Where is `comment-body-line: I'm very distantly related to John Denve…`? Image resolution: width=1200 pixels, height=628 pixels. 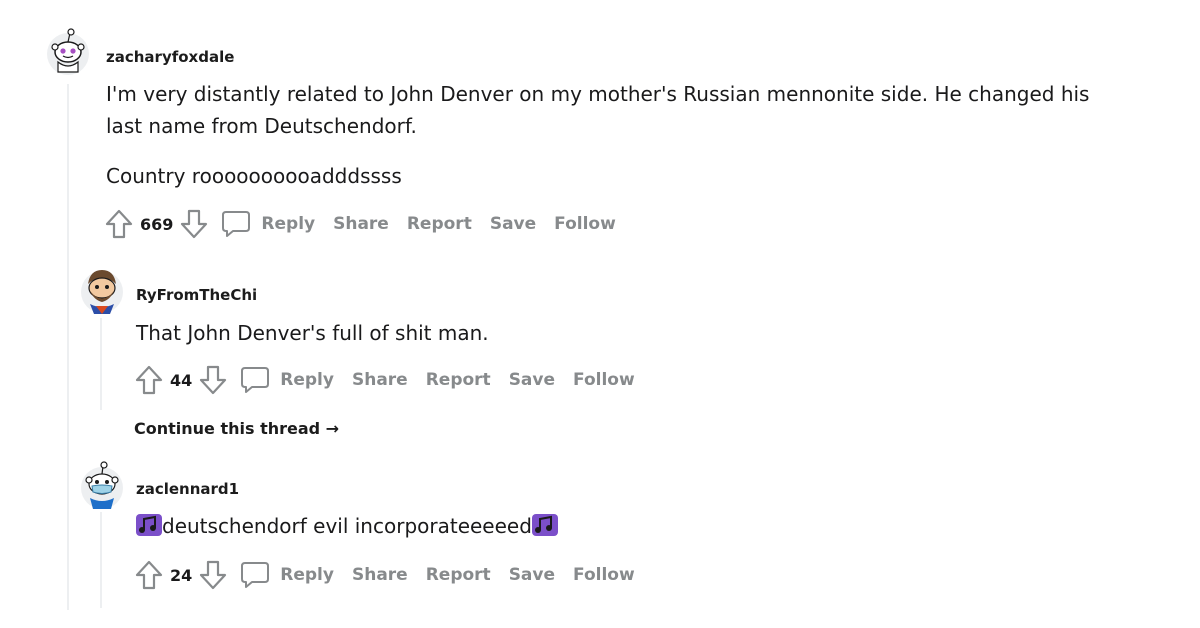
comment-body-line: I'm very distantly related to John Denve… is located at coordinates (598, 94).